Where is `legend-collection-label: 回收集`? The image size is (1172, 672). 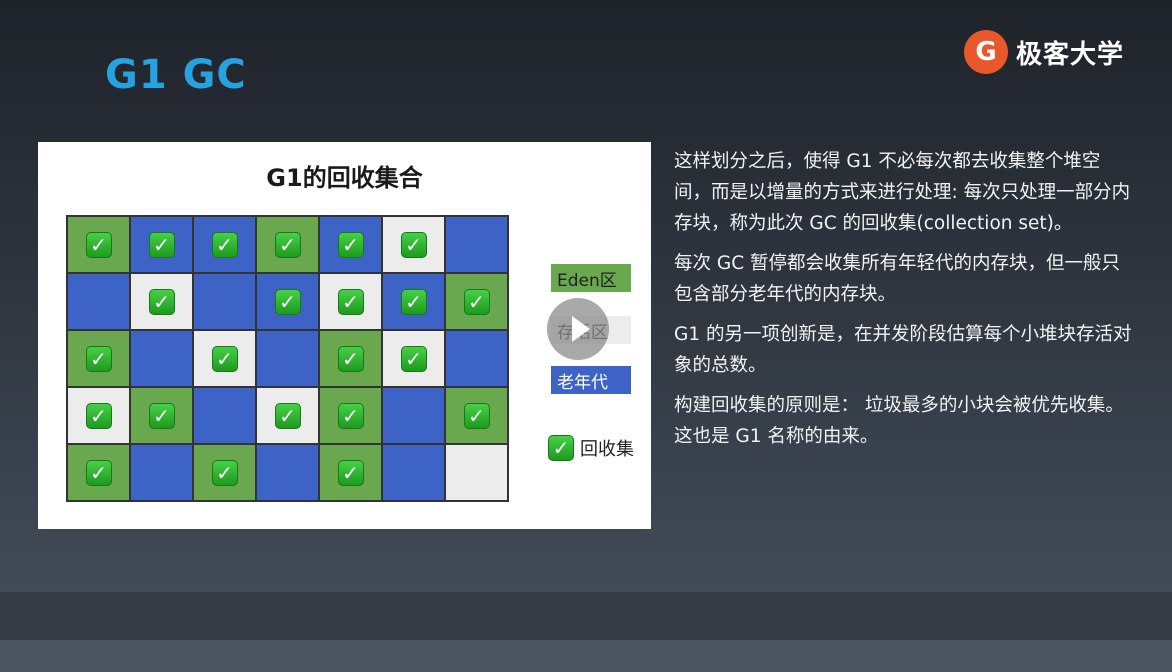 legend-collection-label: 回收集 is located at coordinates (607, 449).